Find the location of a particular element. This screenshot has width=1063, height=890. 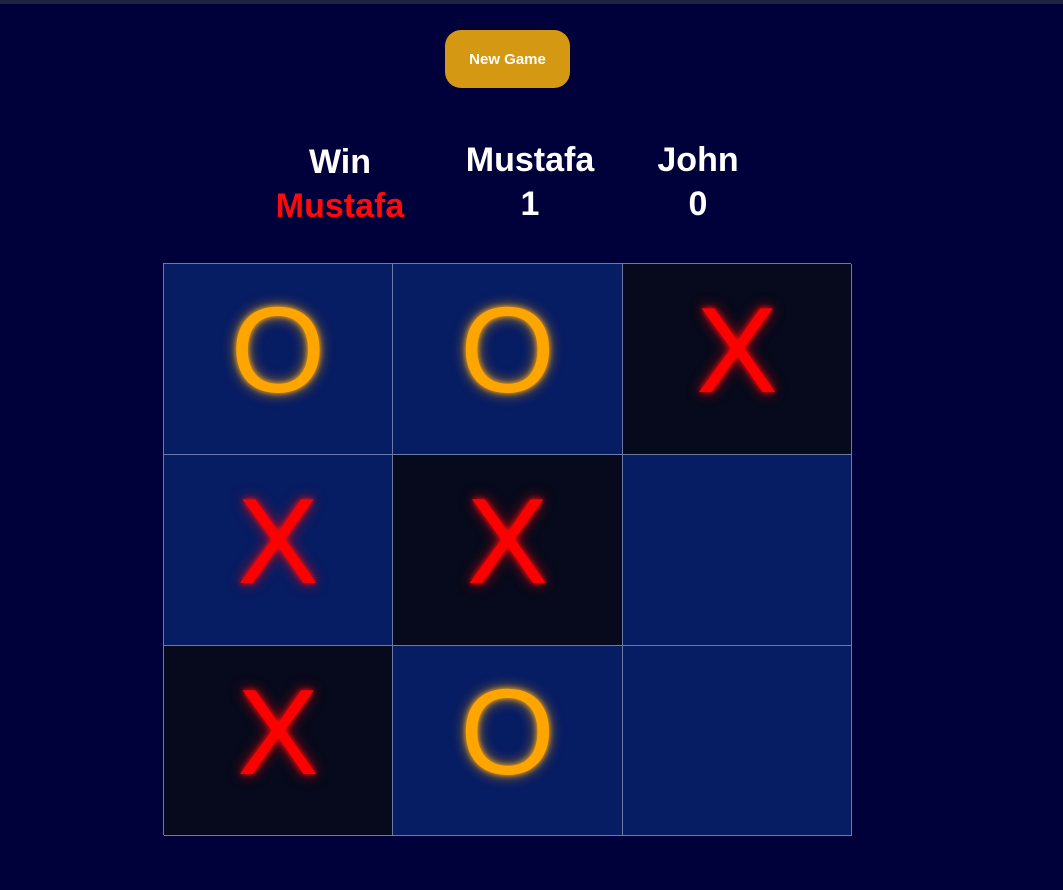

player2-score-value: 0 is located at coordinates (698, 204).